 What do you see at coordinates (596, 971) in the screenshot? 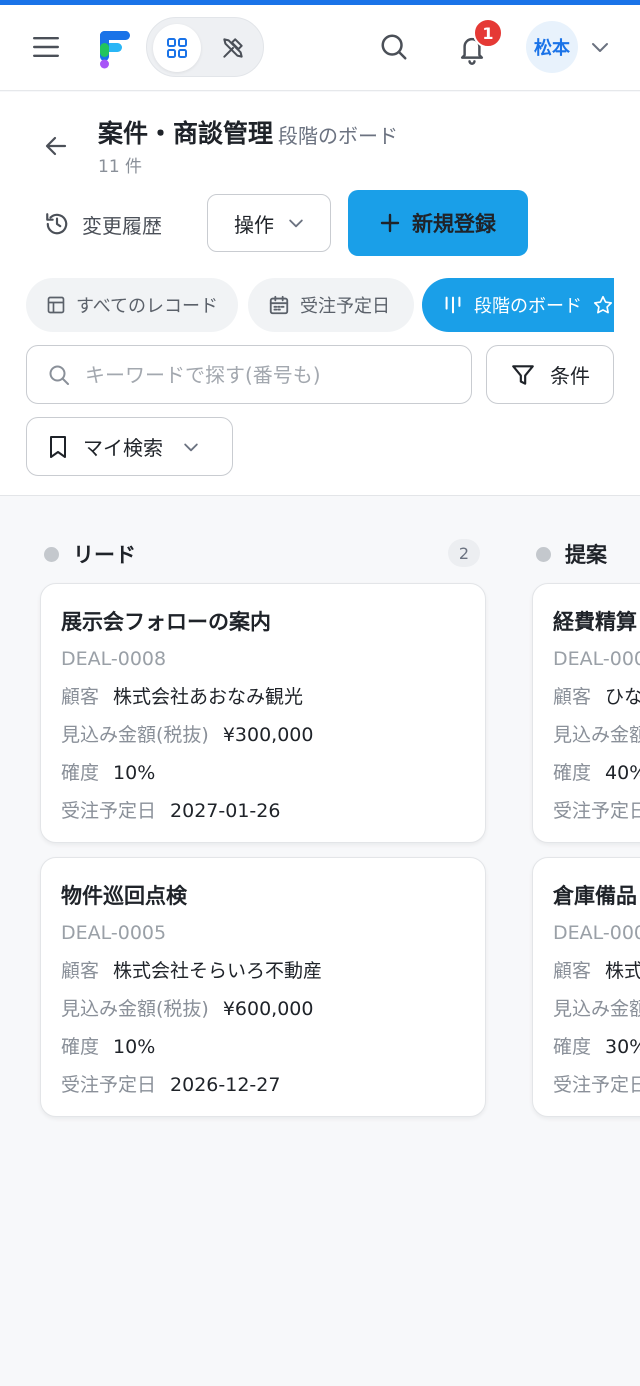
I see `card-customer: 顧客 株式` at bounding box center [596, 971].